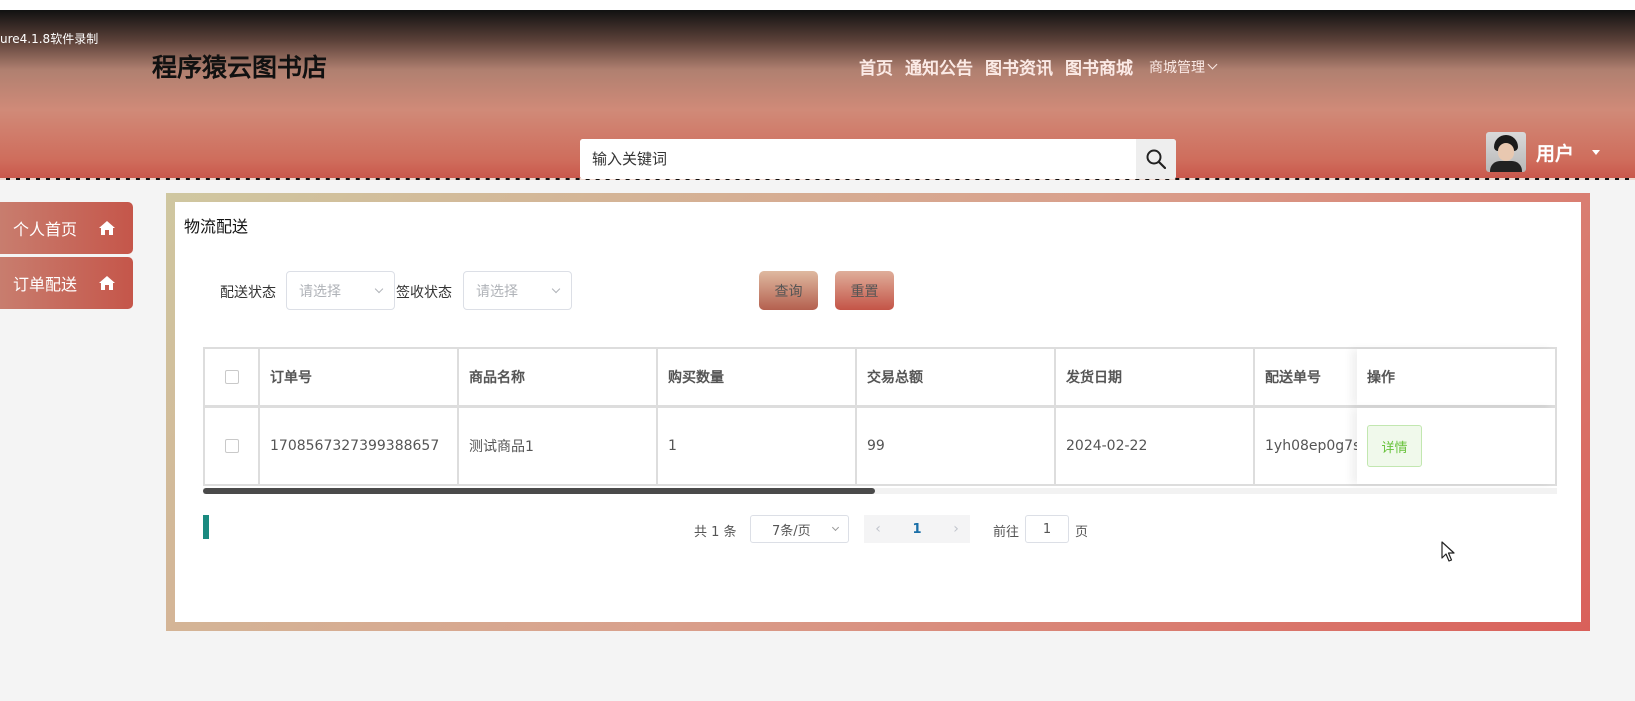 The image size is (1635, 701). Describe the element at coordinates (817, 5) in the screenshot. I see `top-strip` at that location.